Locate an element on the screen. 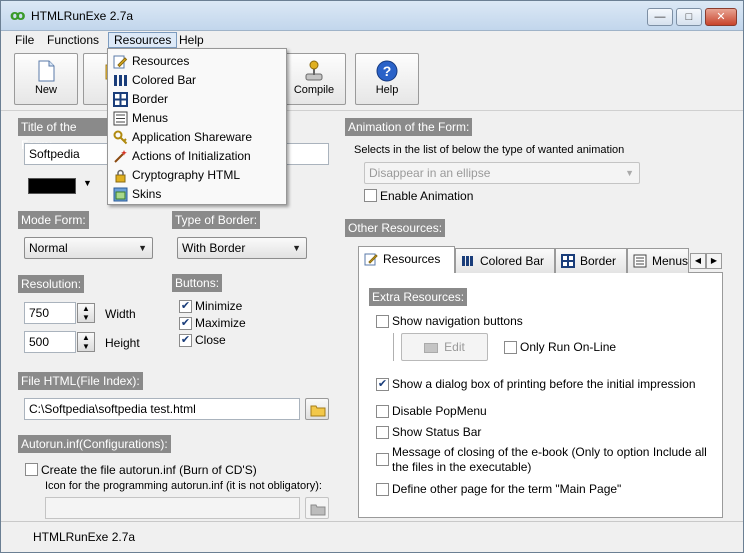  help-icon: ? is located at coordinates (387, 71).